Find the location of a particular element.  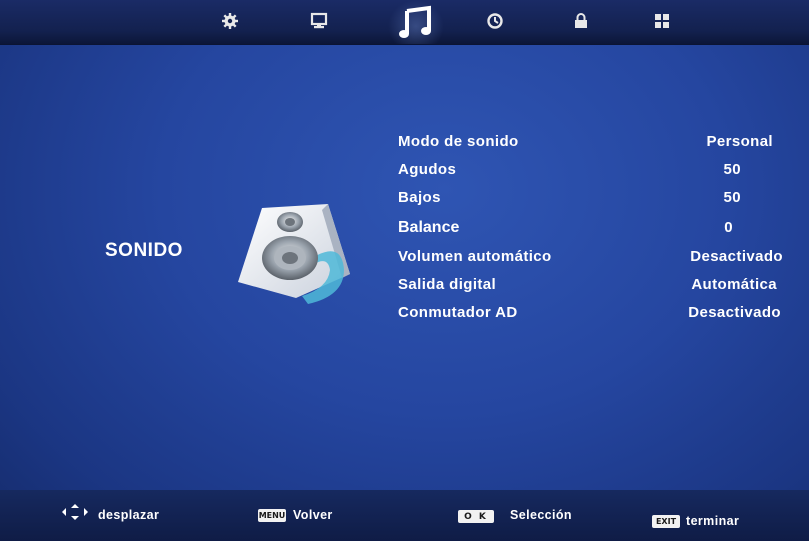

setting-row-sound-mode: Modo de sonido Personal is located at coordinates (590, 144).